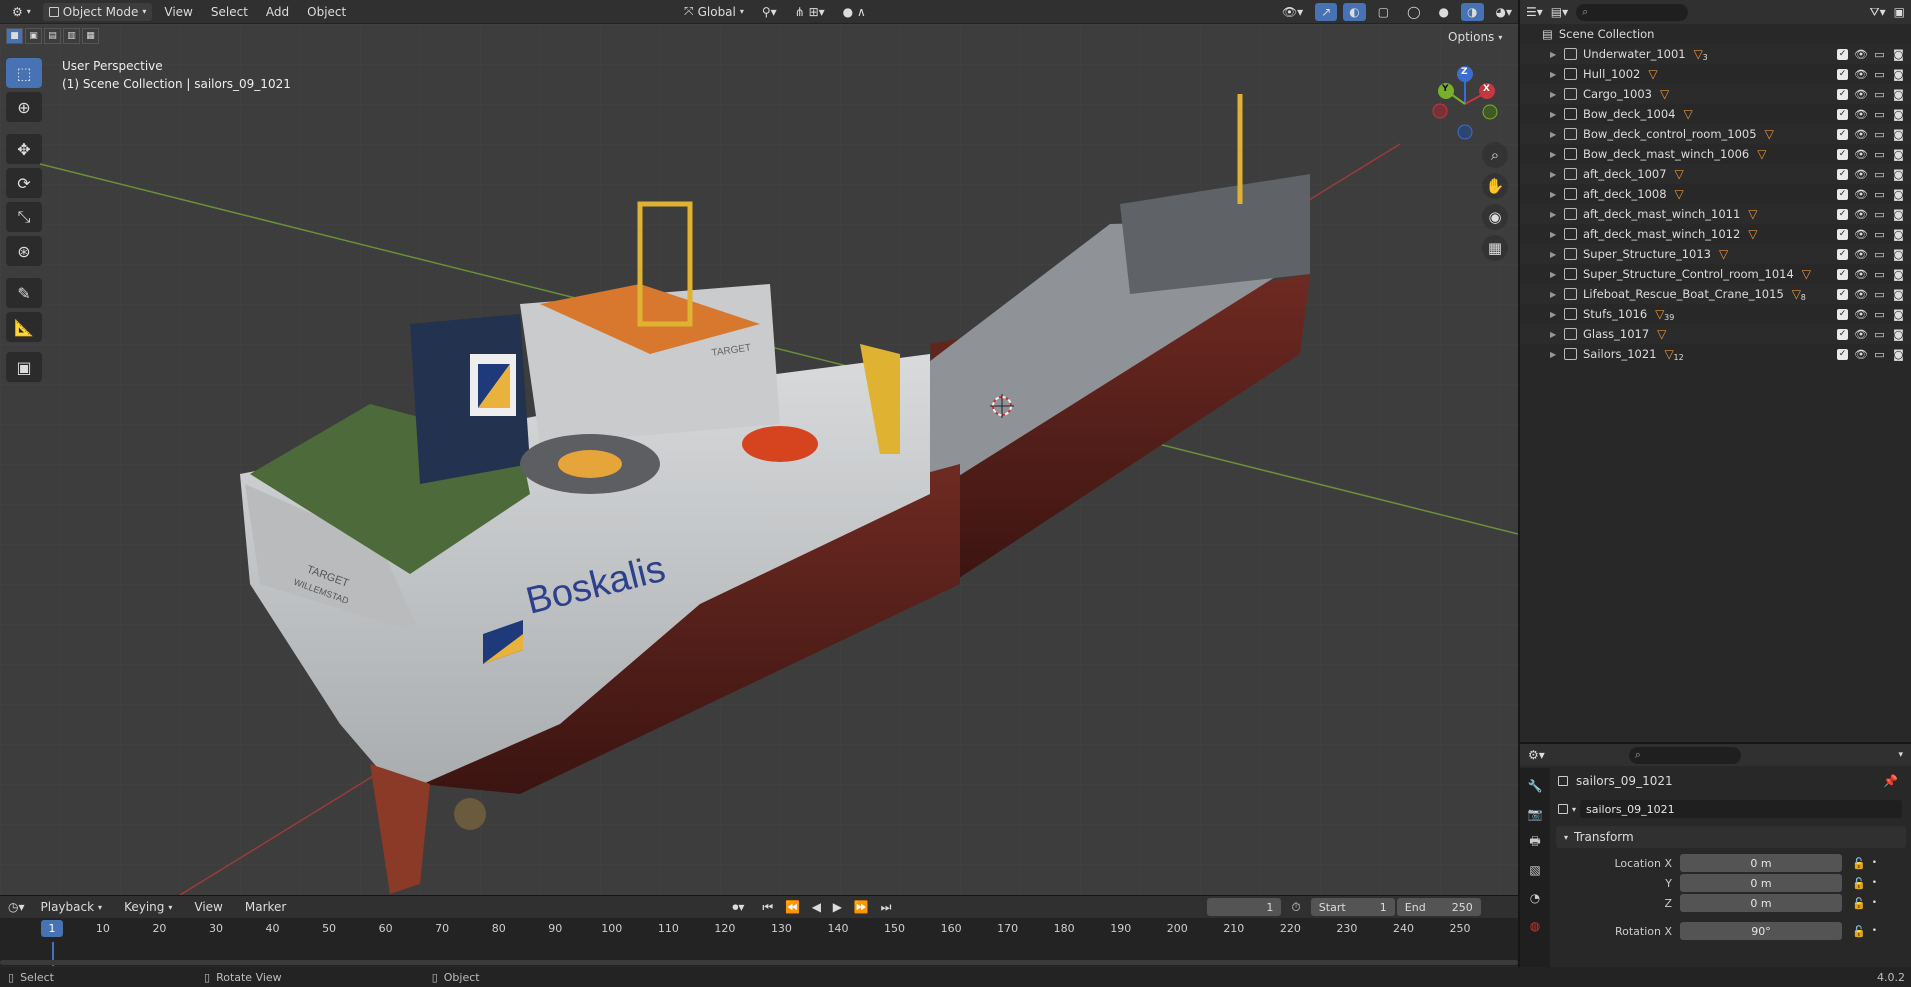 This screenshot has height=987, width=1911. Describe the element at coordinates (1890, 781) in the screenshot. I see `pin-icon: 📌` at that location.